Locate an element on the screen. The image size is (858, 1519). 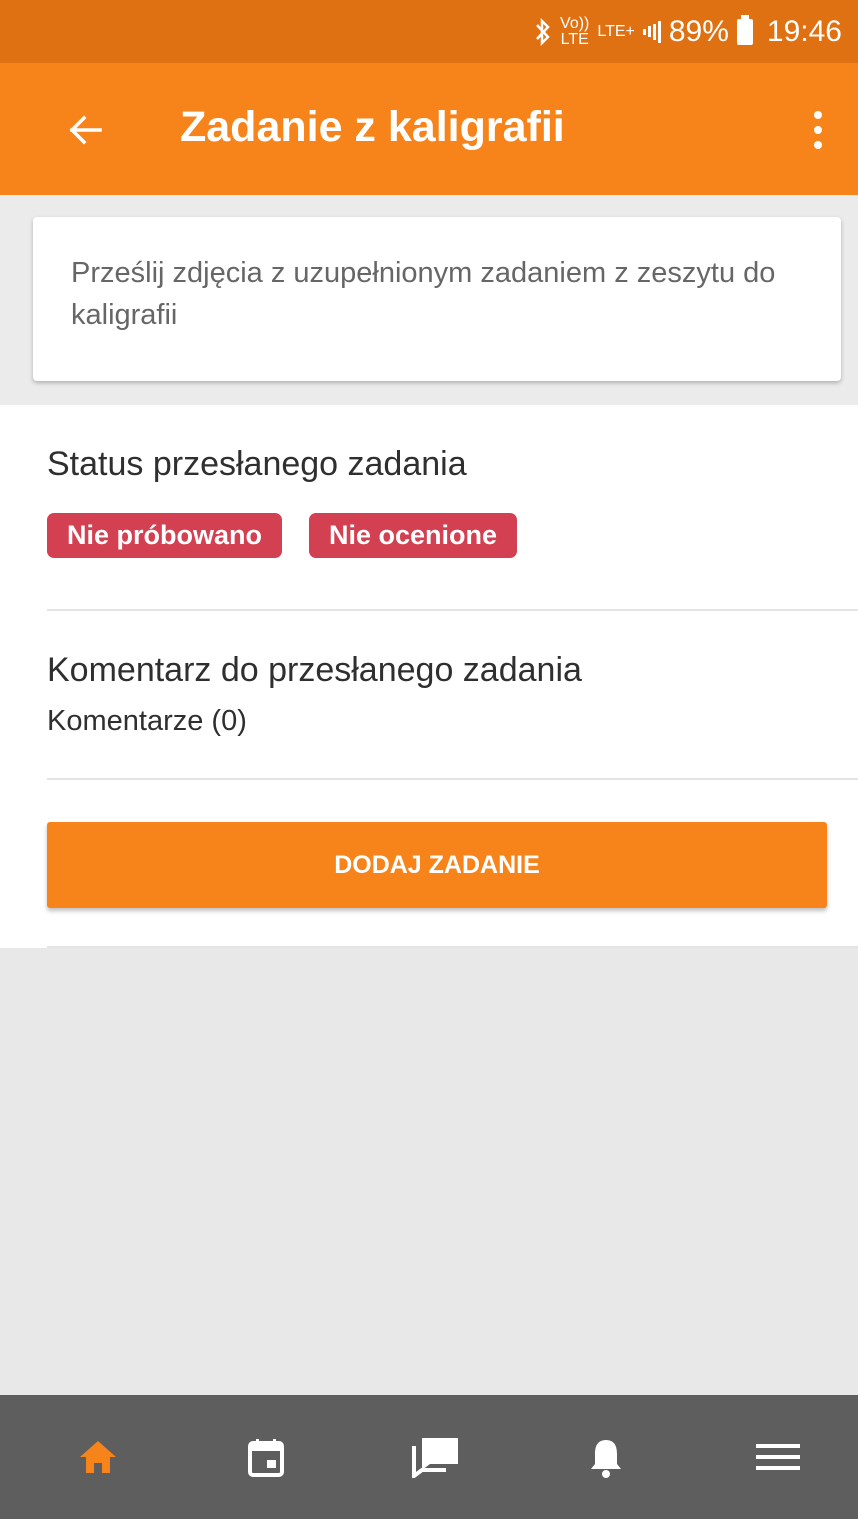
status-badges: Nie próbowano Nie ocenione is located at coordinates (282, 535).